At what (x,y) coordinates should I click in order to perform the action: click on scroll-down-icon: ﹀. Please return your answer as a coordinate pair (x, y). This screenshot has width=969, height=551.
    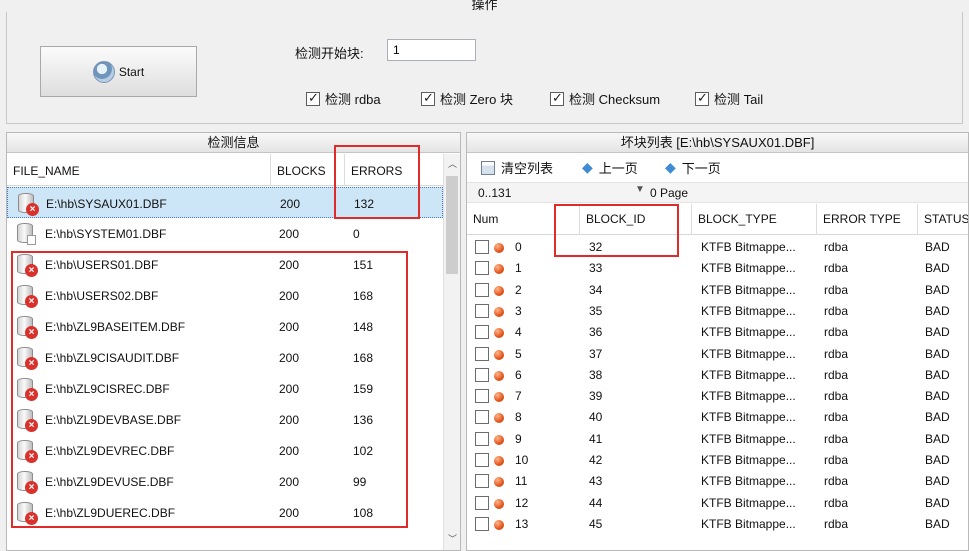
    Looking at the image, I should click on (452, 539).